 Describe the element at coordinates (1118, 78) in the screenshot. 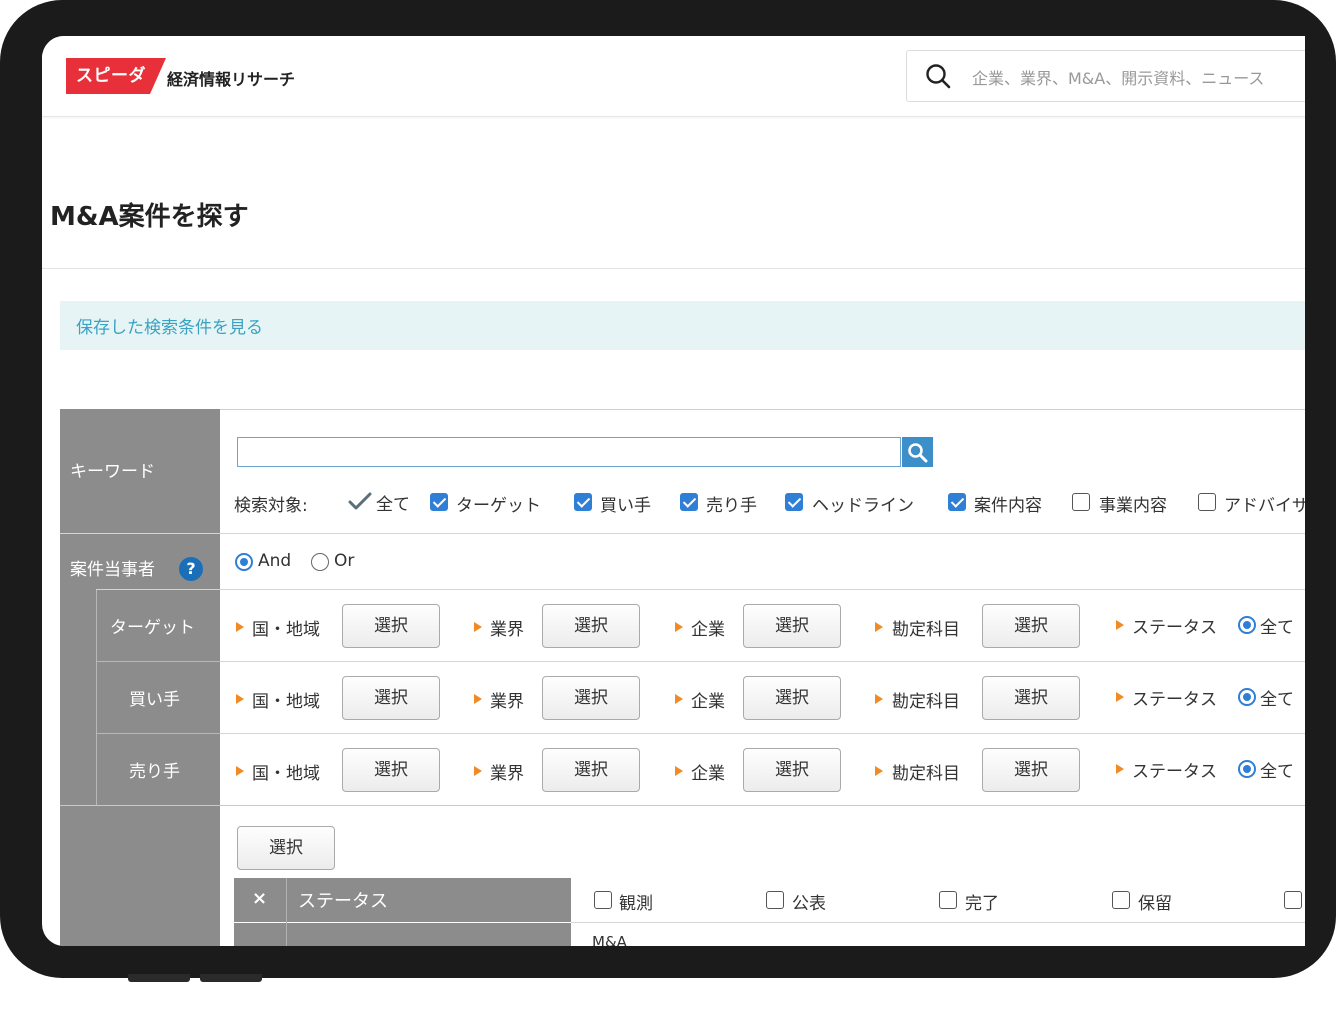

I see `search-placeholder: 企業、業界、M&A、開示資料、ニュース` at that location.